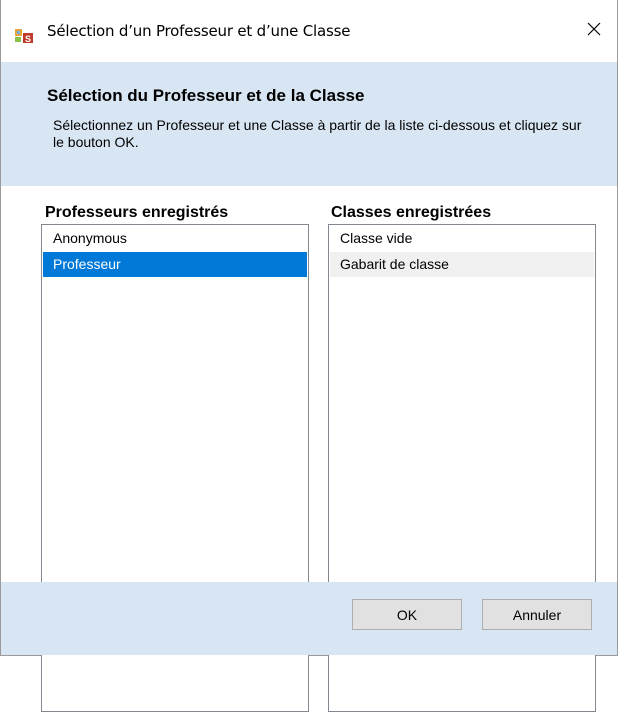 This screenshot has width=618, height=712. I want to click on app-icon: S, so click(24, 35).